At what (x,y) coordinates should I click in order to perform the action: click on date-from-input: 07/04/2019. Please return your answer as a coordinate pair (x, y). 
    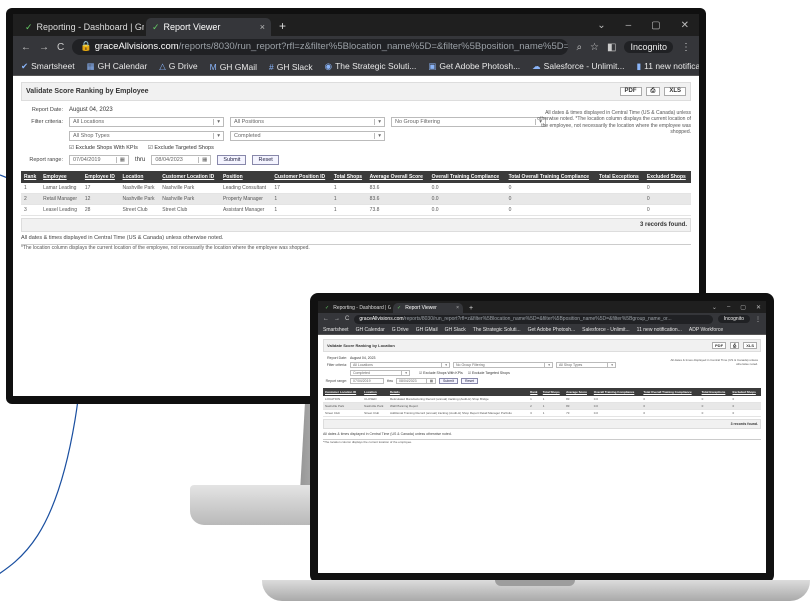
    Looking at the image, I should click on (367, 381).